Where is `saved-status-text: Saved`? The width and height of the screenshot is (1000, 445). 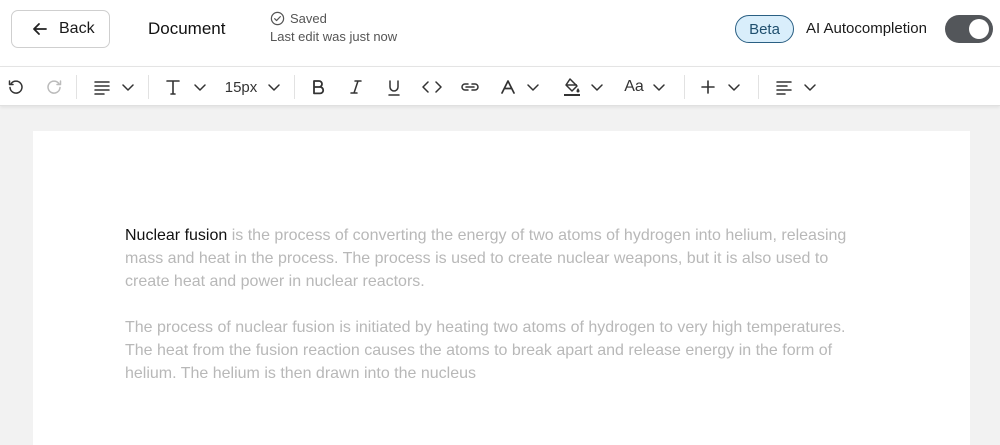 saved-status-text: Saved is located at coordinates (308, 18).